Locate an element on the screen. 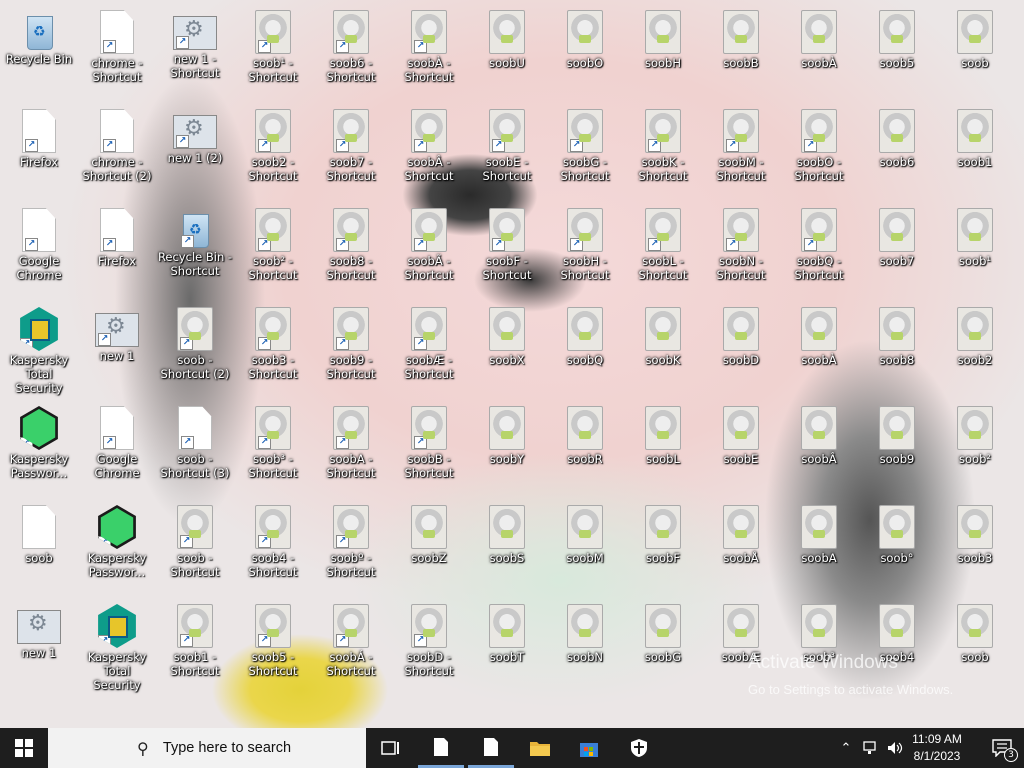 The height and width of the screenshot is (768, 1024). desktop-icon: ↗ soobH - Shortcut is located at coordinates (585, 251).